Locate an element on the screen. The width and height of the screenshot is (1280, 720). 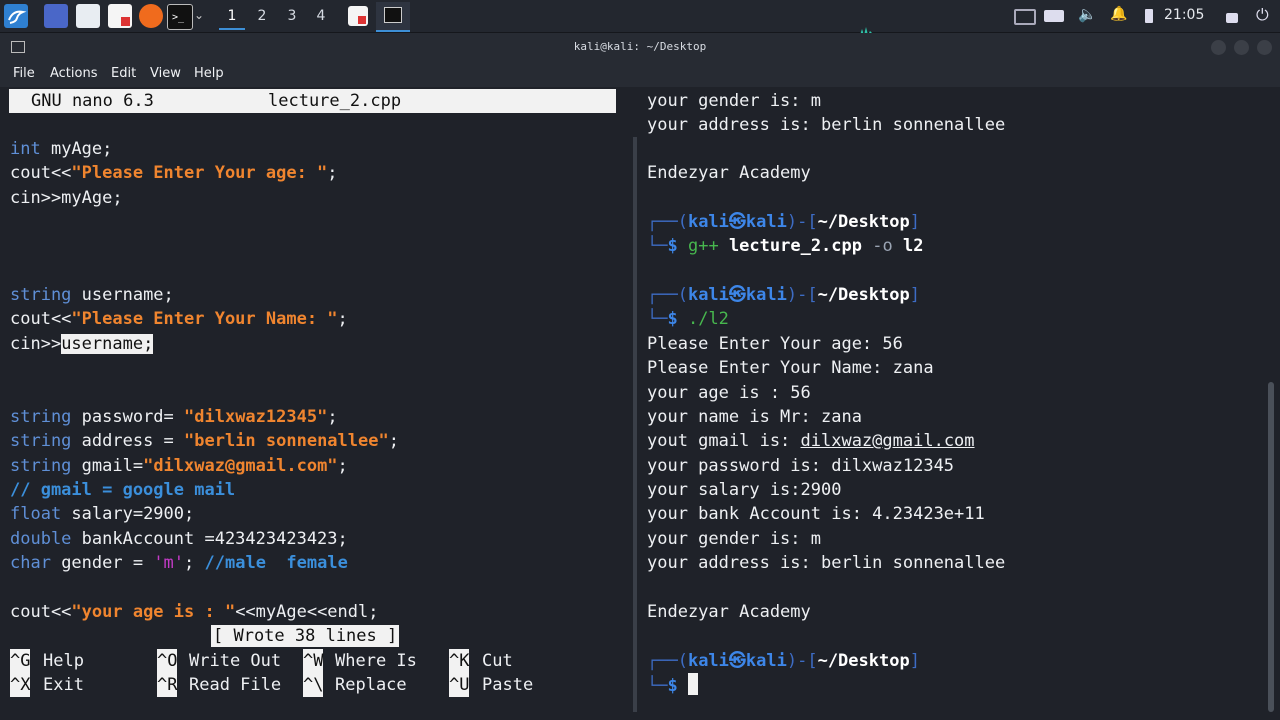
code-line: string password= "dilxwaz12345"; is located at coordinates (174, 417).